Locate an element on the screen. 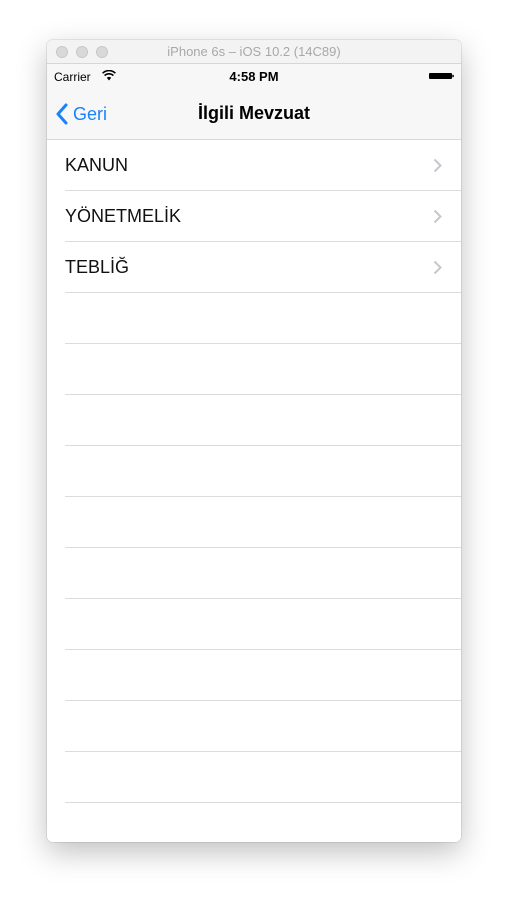  window-titlebar: iPhone 6s – iOS 10.2 (14C89) is located at coordinates (254, 52).